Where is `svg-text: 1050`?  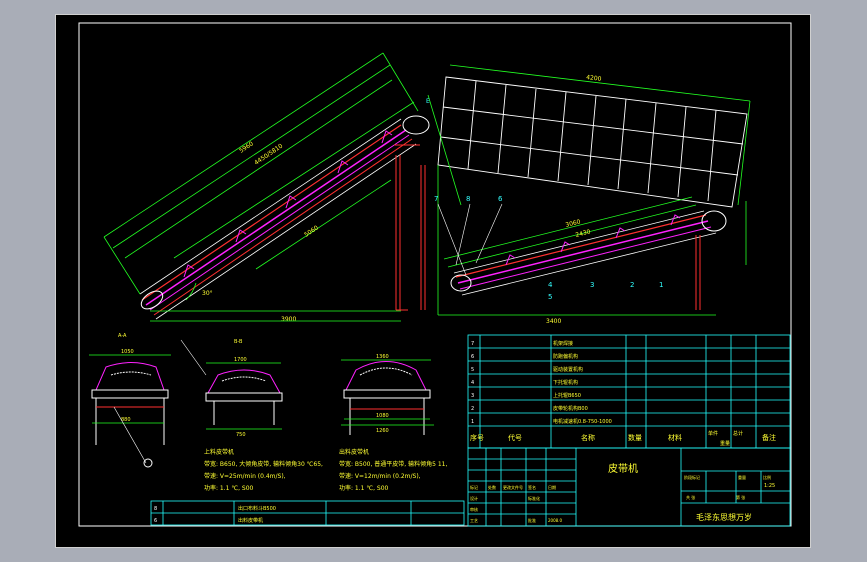
svg-text: 1050 is located at coordinates (127, 352).